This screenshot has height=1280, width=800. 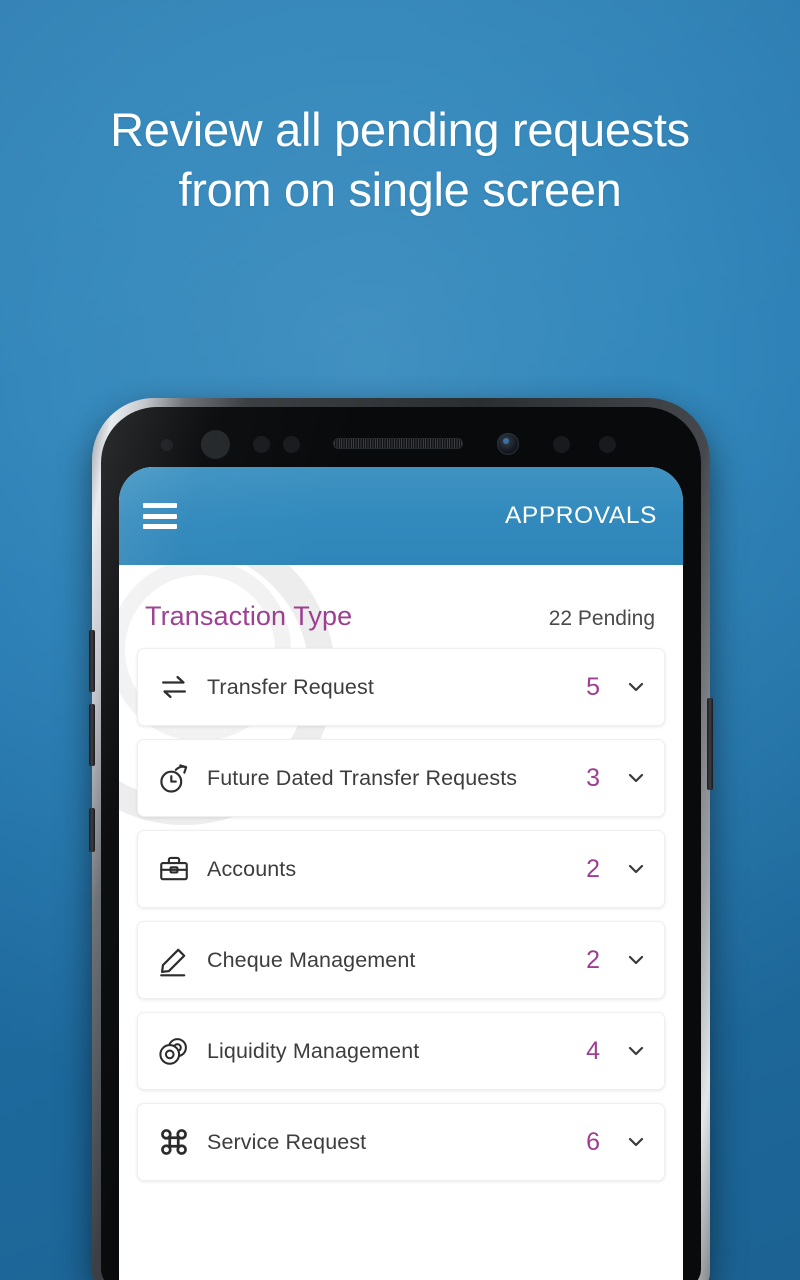 I want to click on list-item-count: 3, so click(x=593, y=777).